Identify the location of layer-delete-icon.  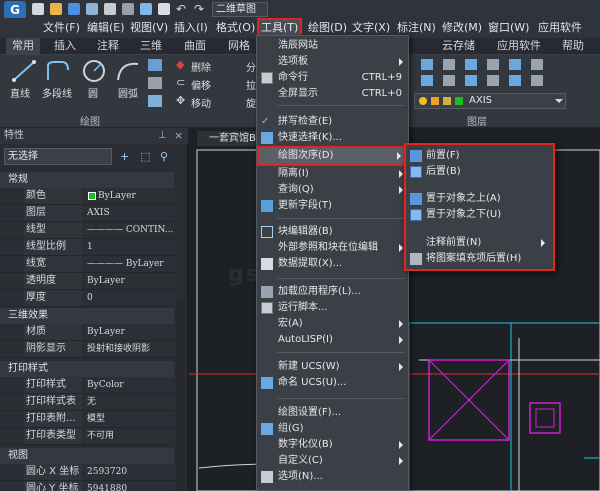
(515, 80).